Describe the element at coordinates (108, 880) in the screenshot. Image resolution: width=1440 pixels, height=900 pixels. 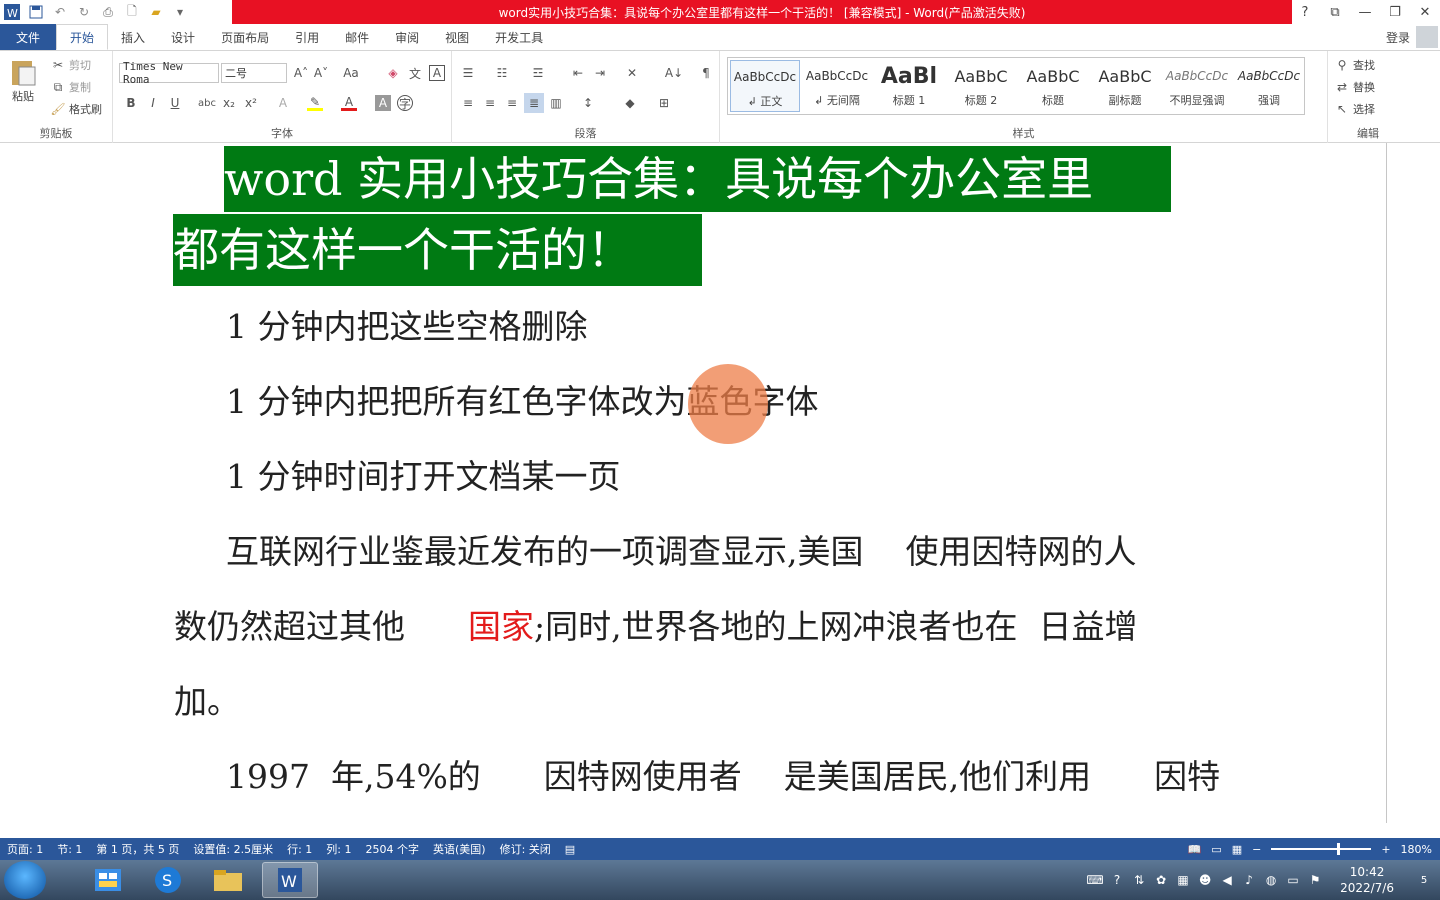
I see `taskbar-app-launcher` at that location.